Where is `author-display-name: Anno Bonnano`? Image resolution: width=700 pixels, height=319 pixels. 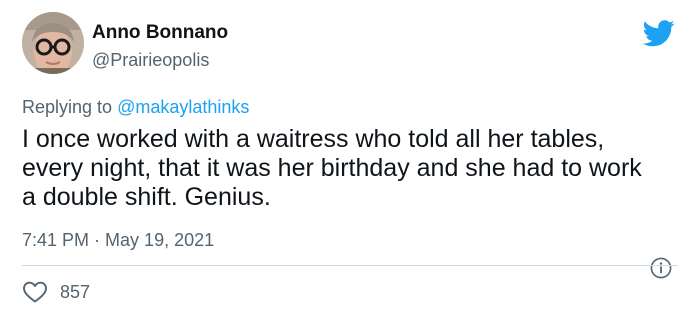 author-display-name: Anno Bonnano is located at coordinates (160, 33).